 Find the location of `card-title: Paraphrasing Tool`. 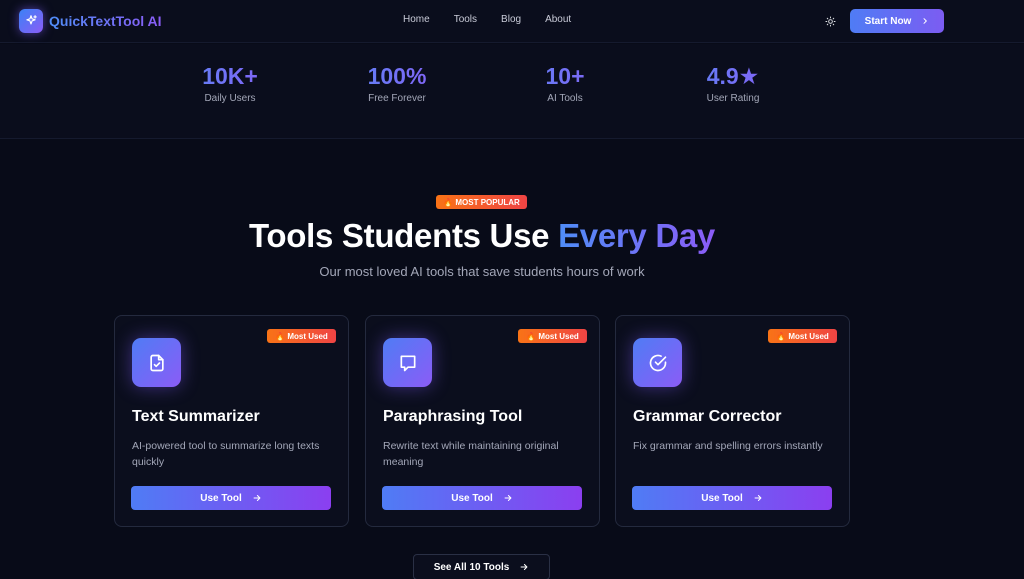

card-title: Paraphrasing Tool is located at coordinates (453, 416).